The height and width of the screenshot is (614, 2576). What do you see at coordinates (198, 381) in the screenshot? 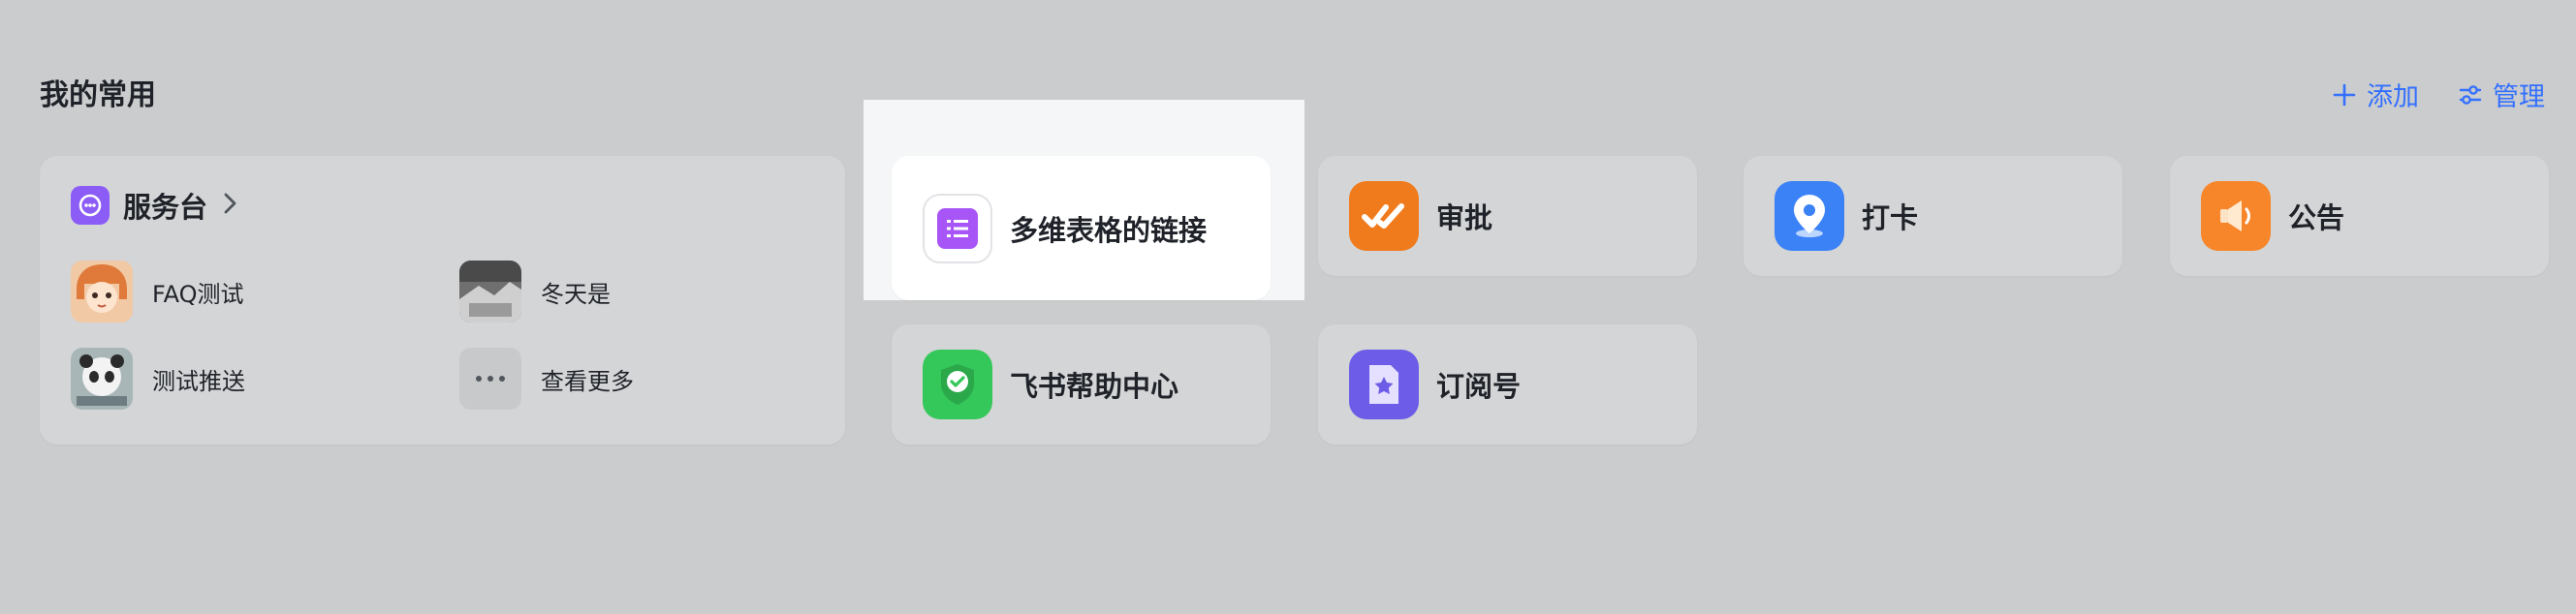
I see `service-desk-item-label: 测试推送` at bounding box center [198, 381].